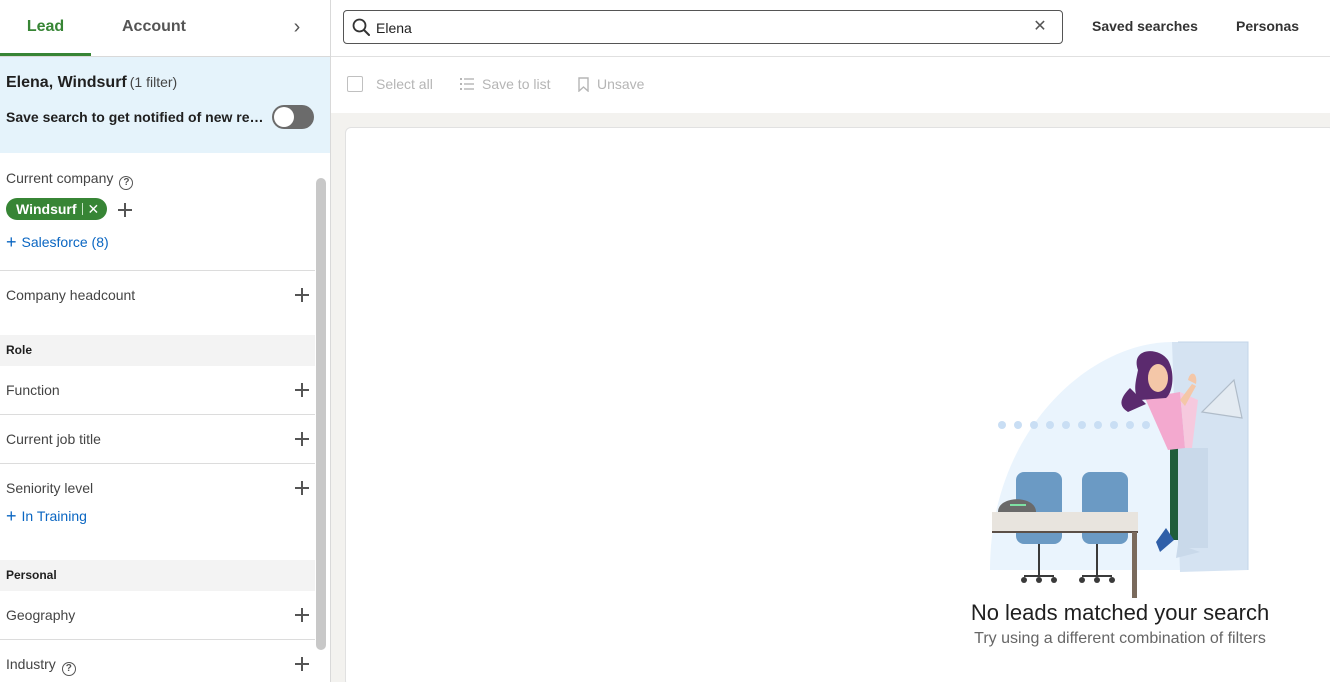 This screenshot has height=682, width=1330. I want to click on search-icon, so click(361, 27).